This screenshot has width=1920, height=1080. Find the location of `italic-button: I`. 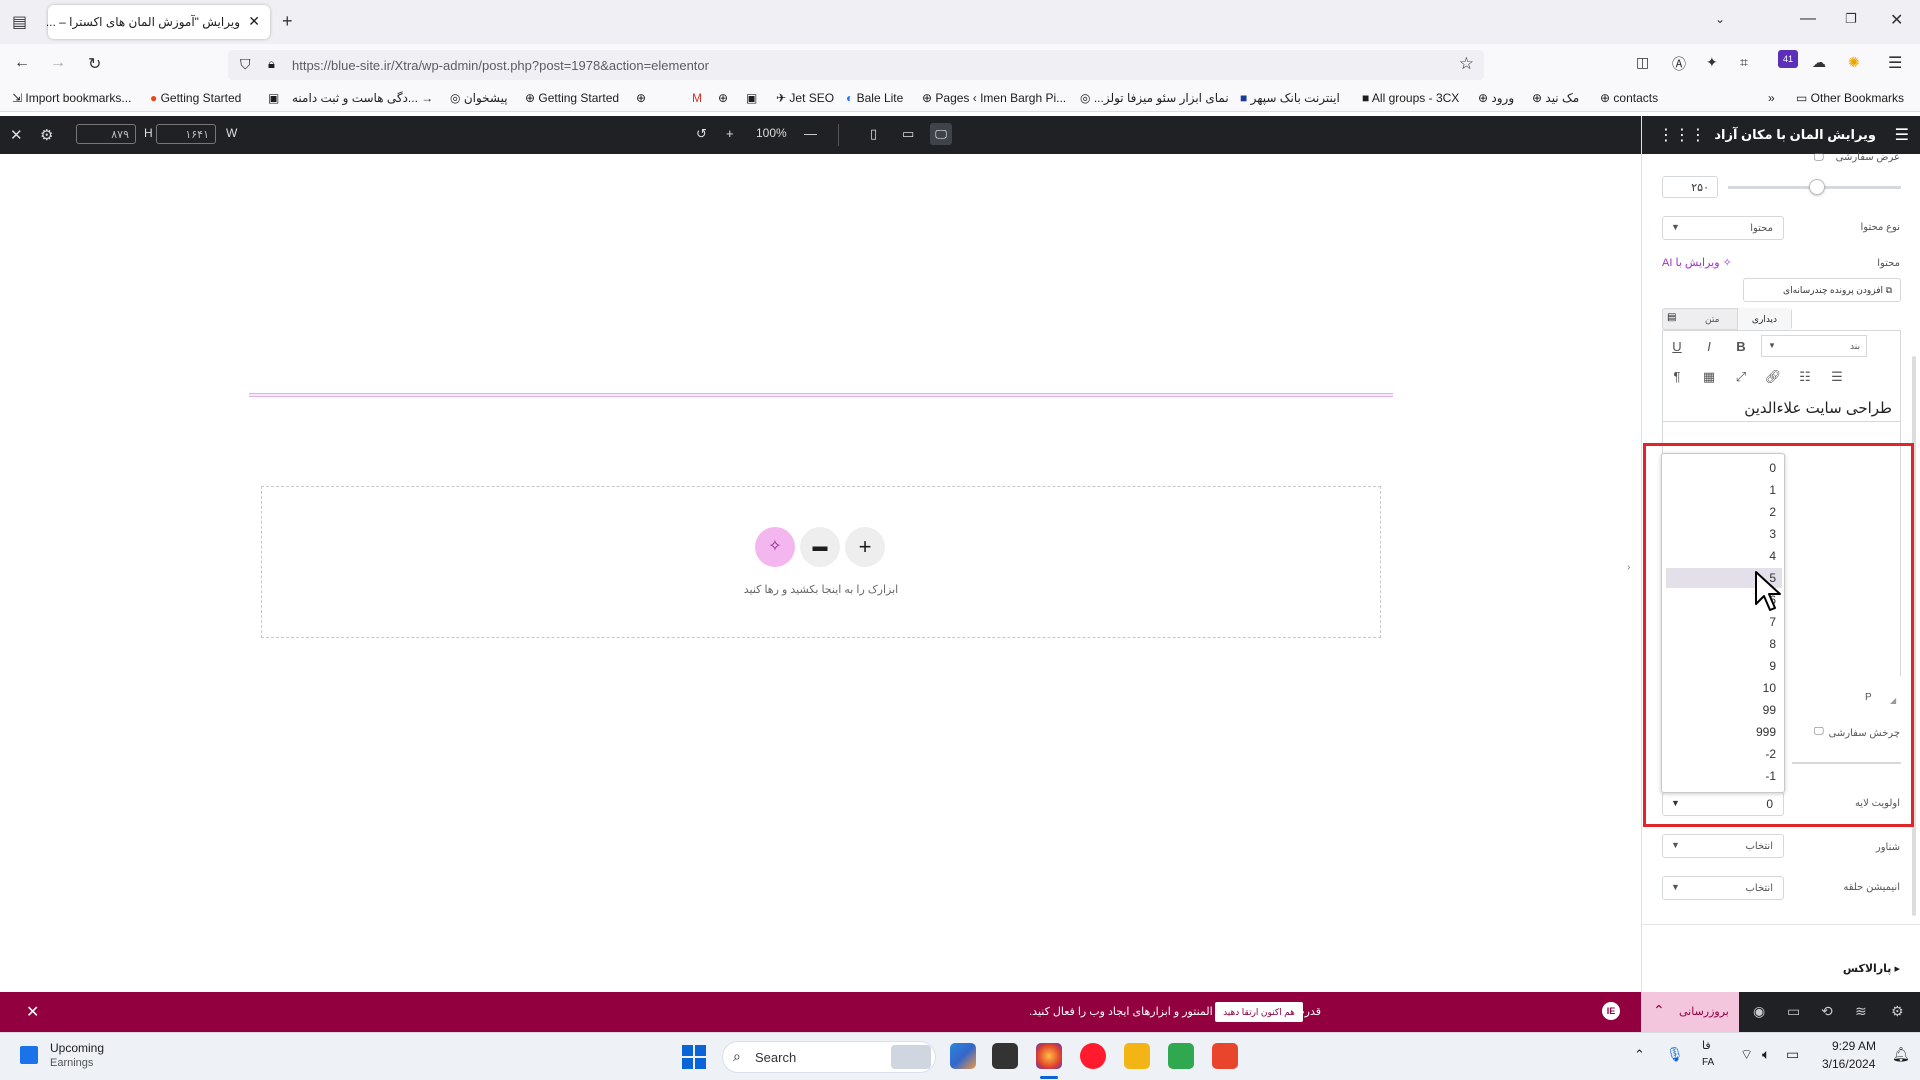

italic-button: I is located at coordinates (1709, 346).